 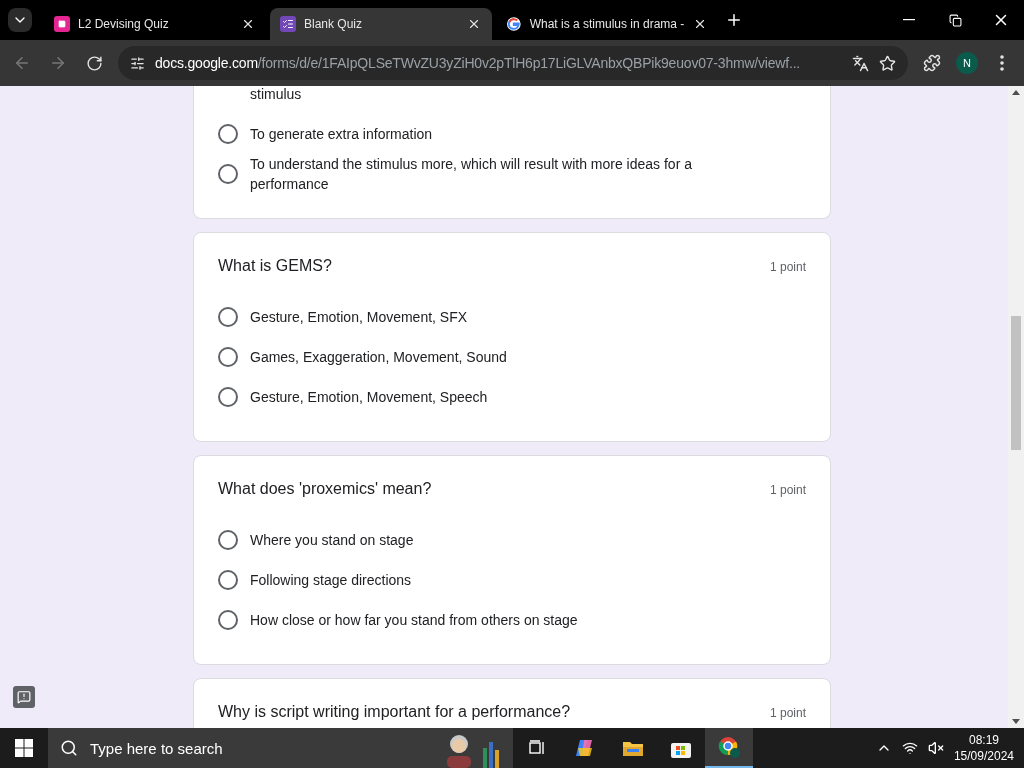 I want to click on option-text: Games, Exaggeration, Movement, Sound, so click(x=378, y=357).